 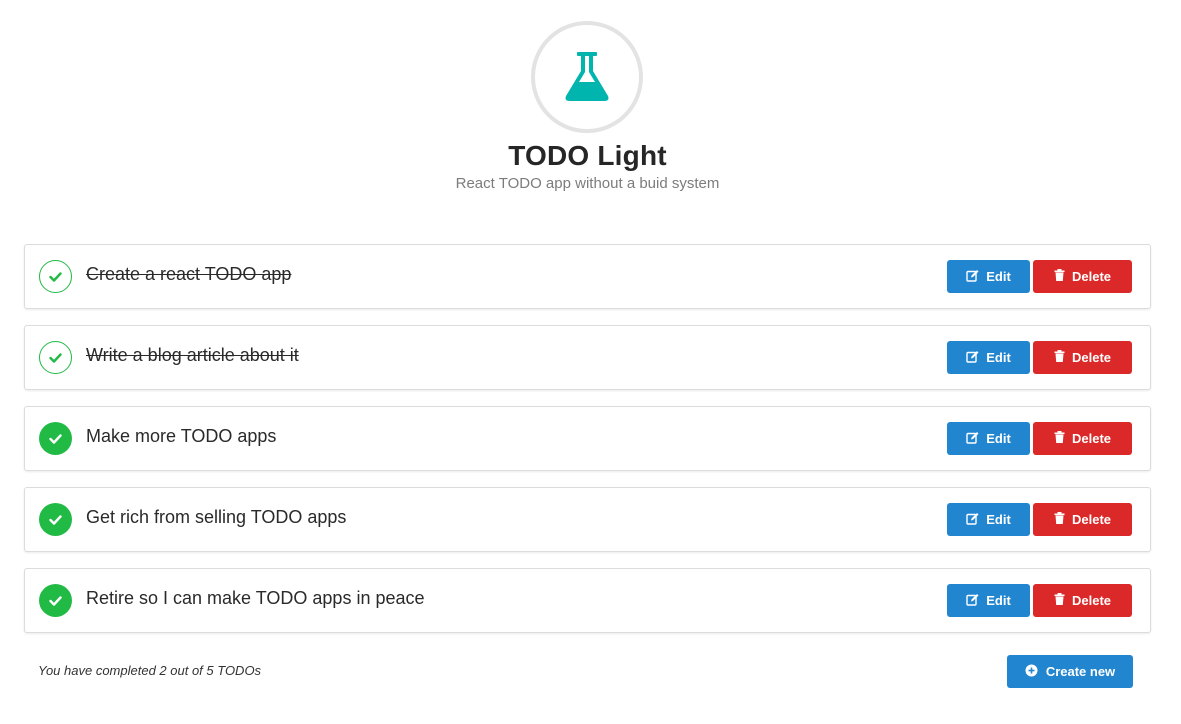 What do you see at coordinates (587, 155) in the screenshot?
I see `app-title: TODO Light` at bounding box center [587, 155].